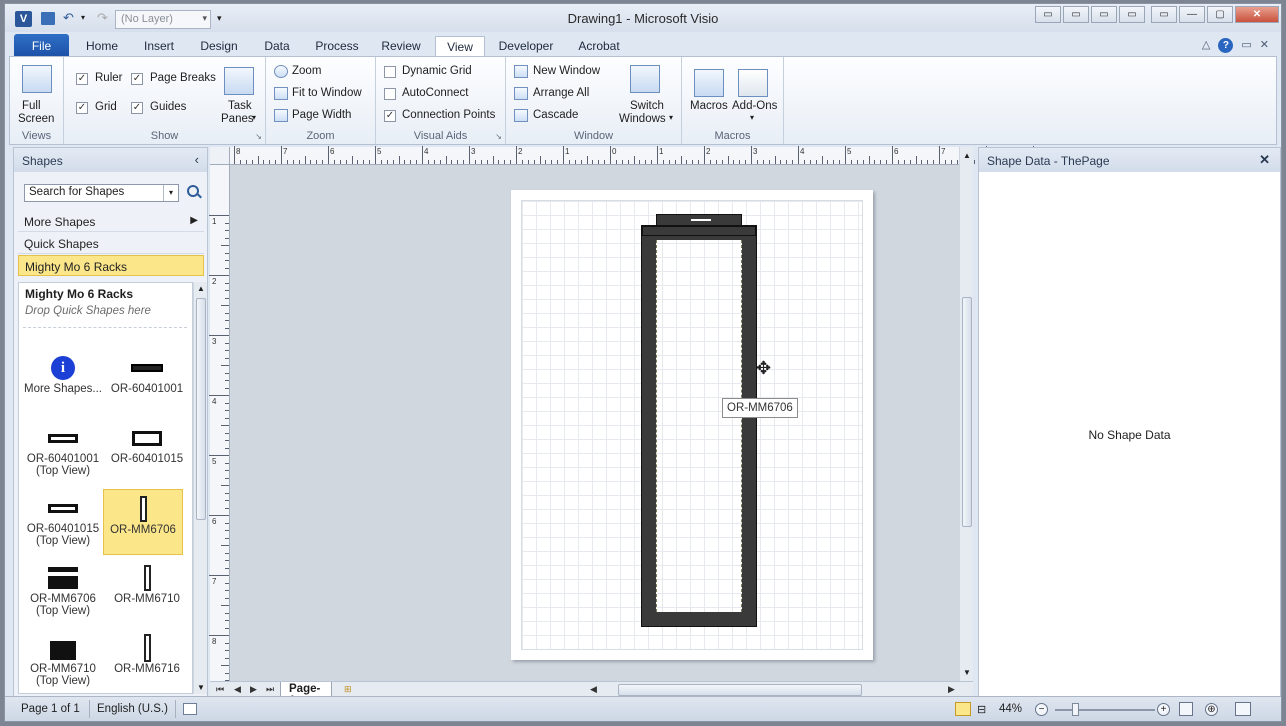  I want to click on grid-checkbox: ✓, so click(82, 108).